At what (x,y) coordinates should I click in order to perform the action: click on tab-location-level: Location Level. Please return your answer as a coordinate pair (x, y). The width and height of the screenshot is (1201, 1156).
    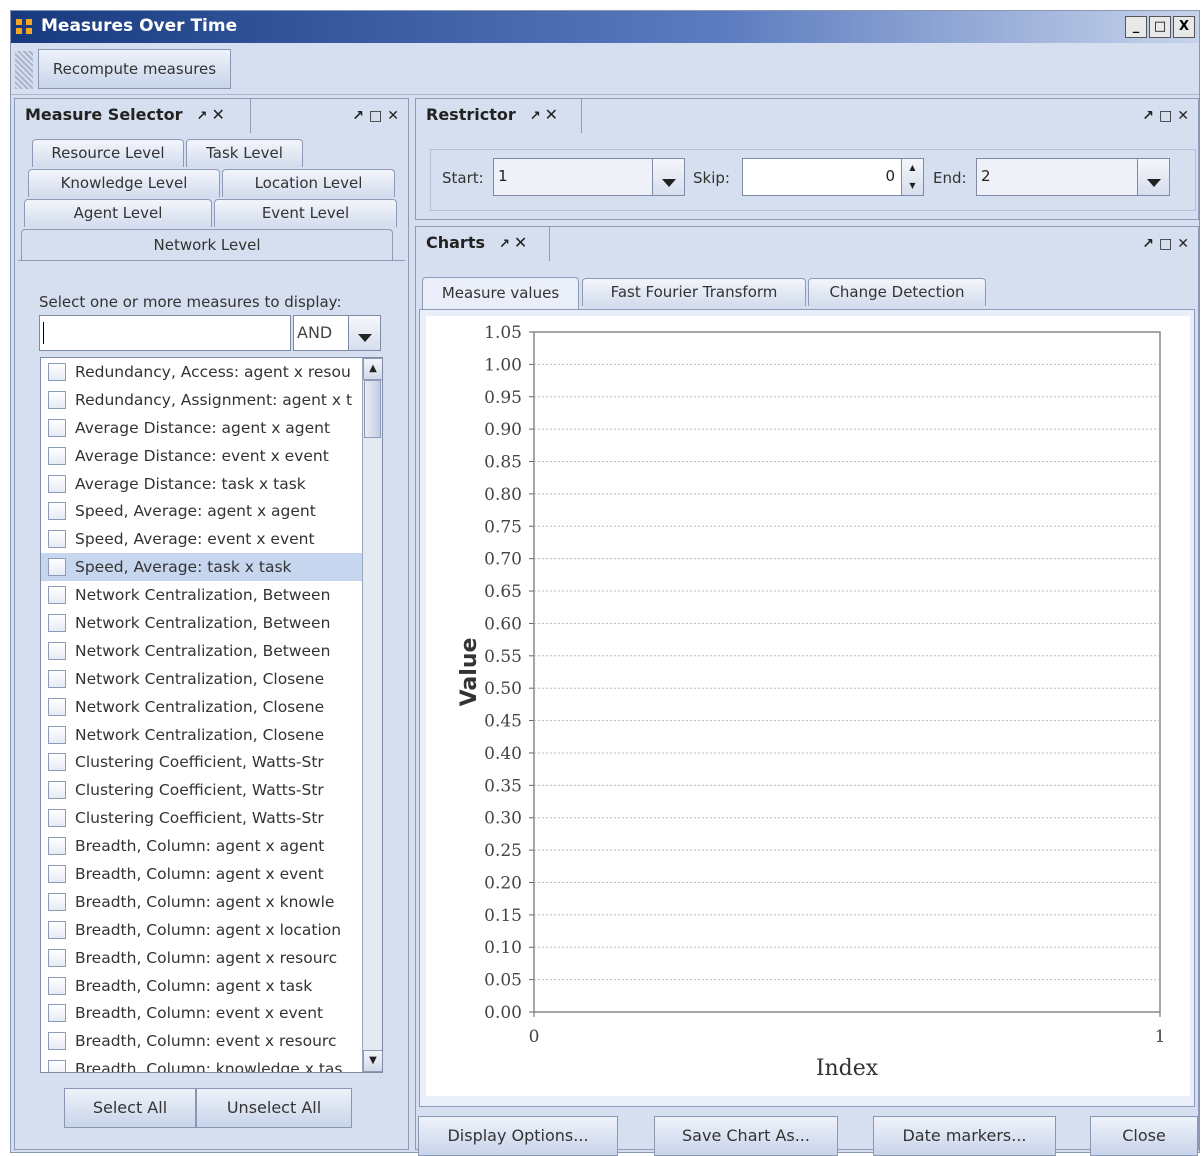
    Looking at the image, I should click on (308, 183).